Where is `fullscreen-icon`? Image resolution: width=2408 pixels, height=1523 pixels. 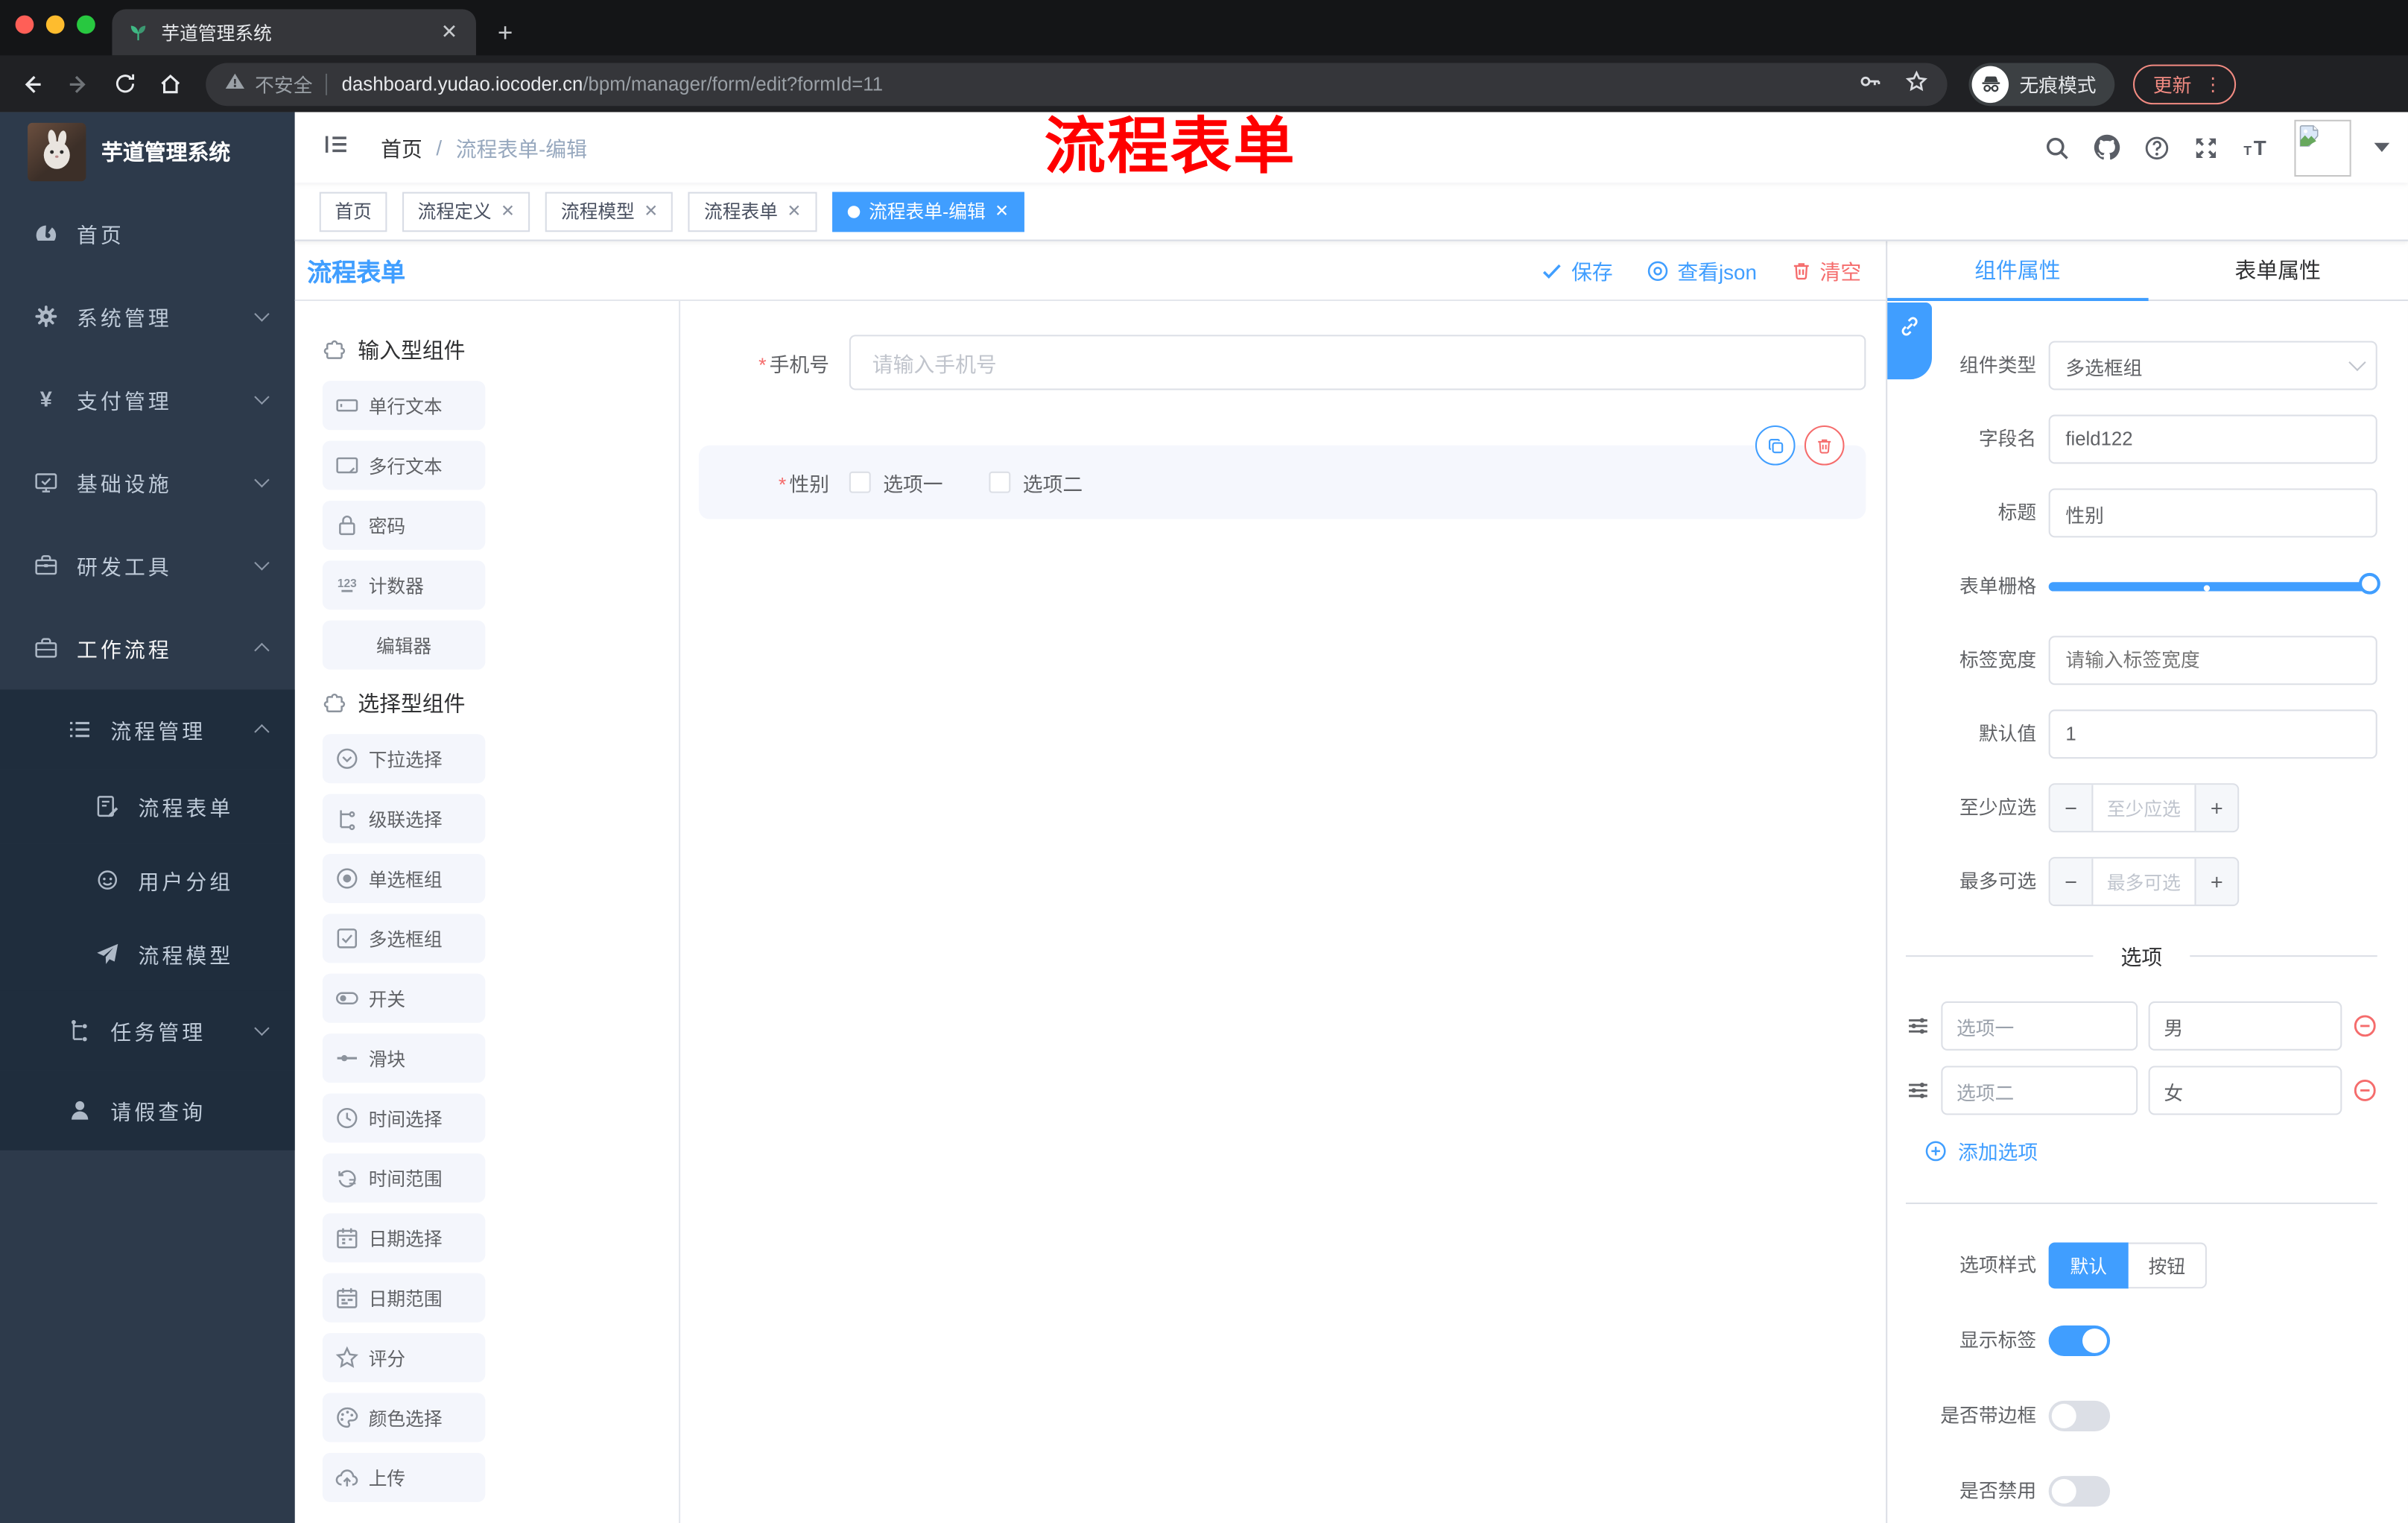
fullscreen-icon is located at coordinates (2206, 147).